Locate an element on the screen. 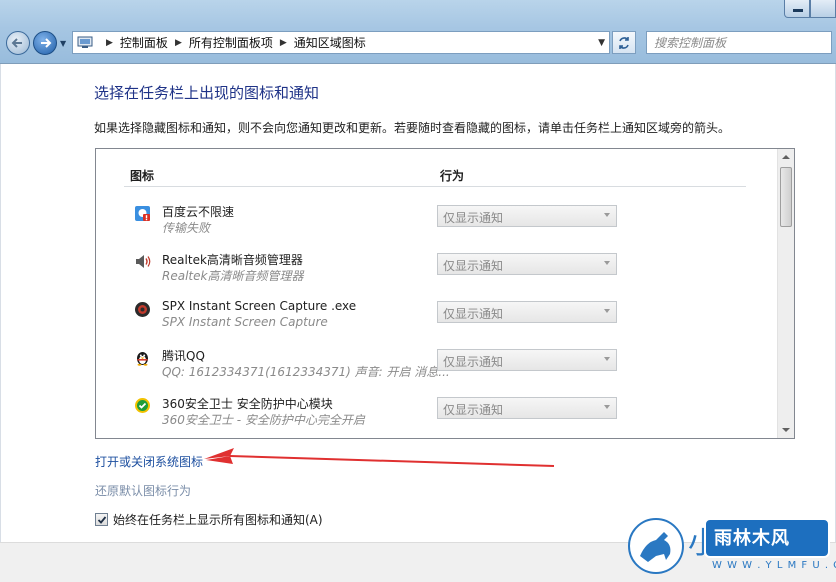  always-show-checkbox is located at coordinates (101, 519).